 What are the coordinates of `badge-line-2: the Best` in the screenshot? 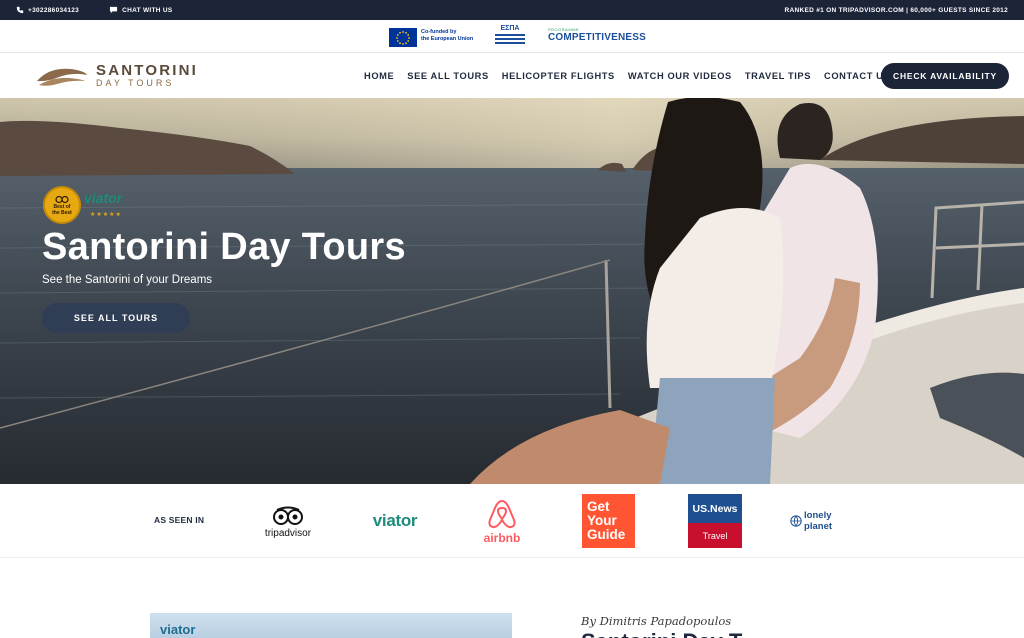 It's located at (62, 212).